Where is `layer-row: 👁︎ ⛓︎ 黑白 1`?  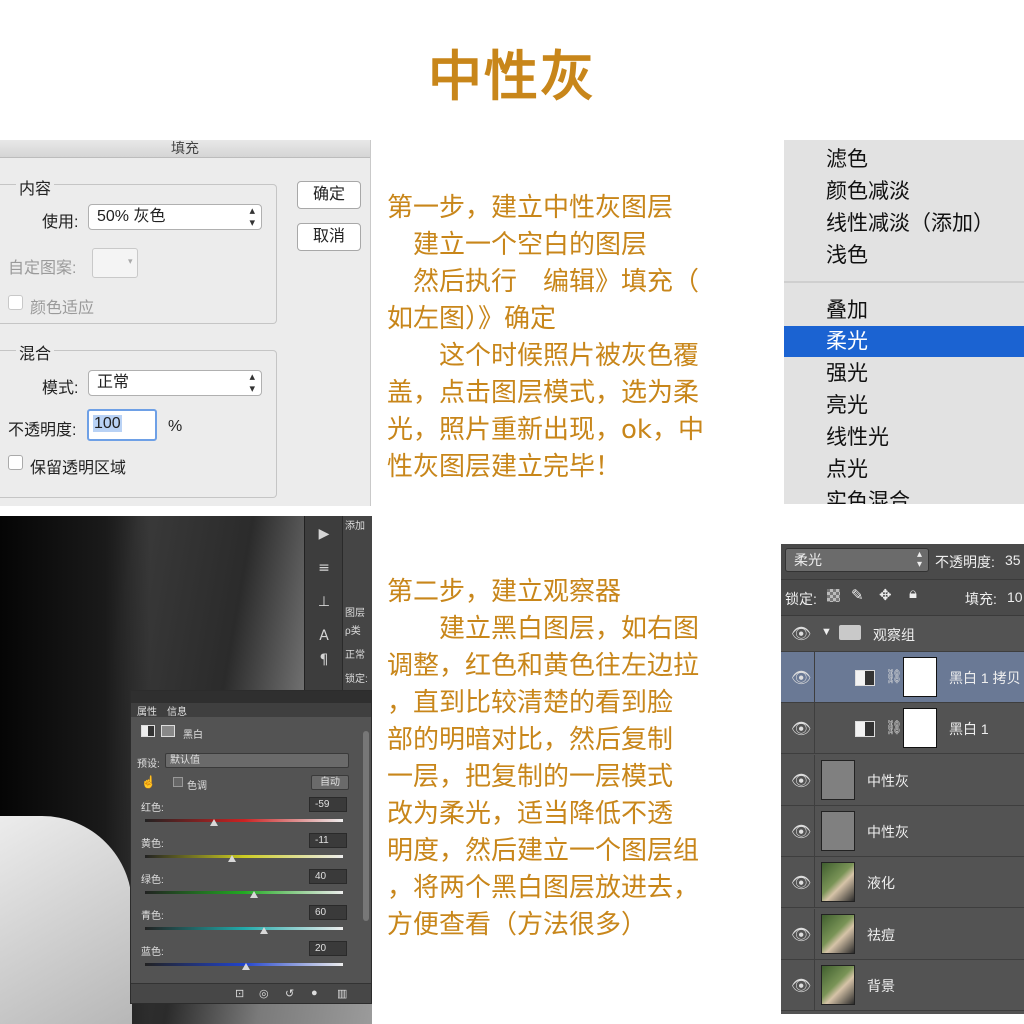 layer-row: 👁︎ ⛓︎ 黑白 1 is located at coordinates (902, 729).